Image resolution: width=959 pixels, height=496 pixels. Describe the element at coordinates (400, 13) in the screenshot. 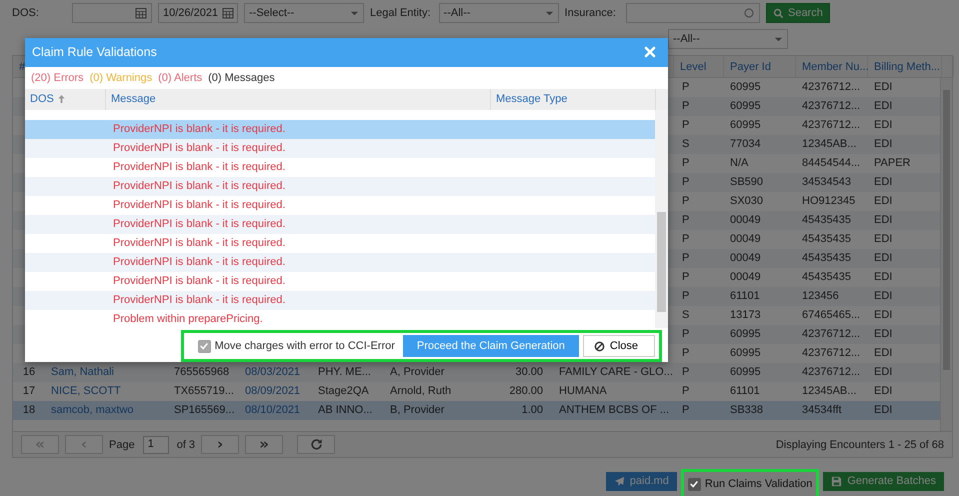

I see `filter-label: Legal Entity:` at that location.